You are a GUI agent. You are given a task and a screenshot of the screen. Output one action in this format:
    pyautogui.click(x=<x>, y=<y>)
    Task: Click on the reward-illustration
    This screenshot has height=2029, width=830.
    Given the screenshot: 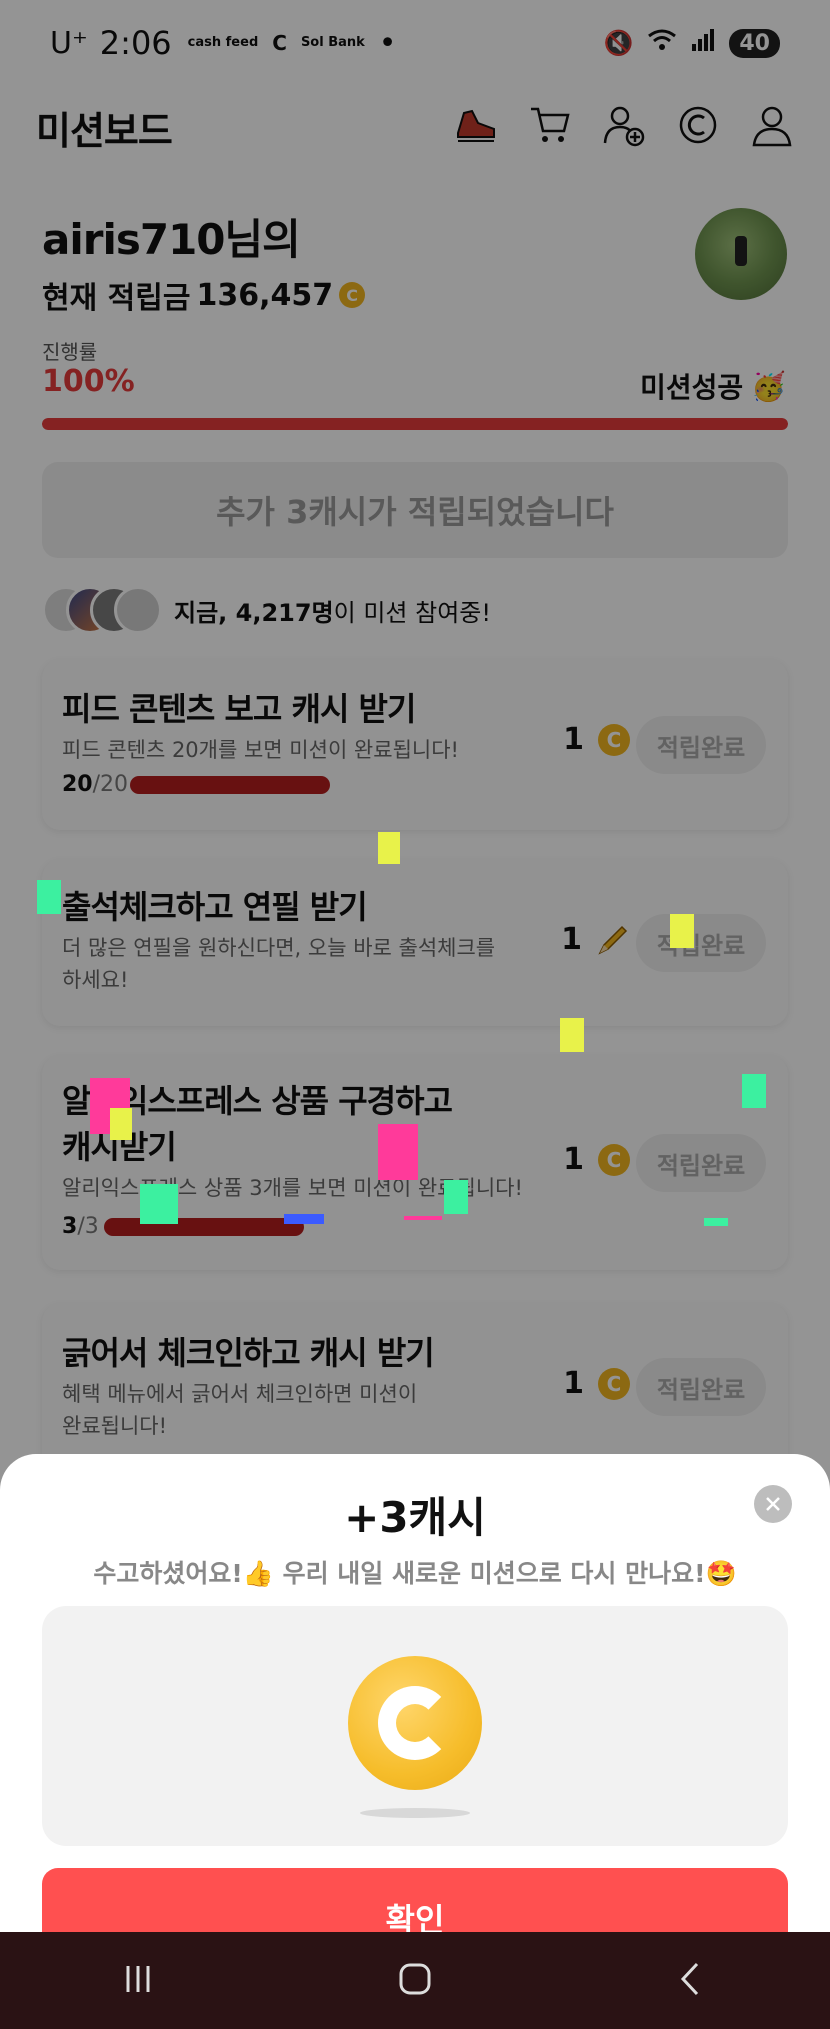 What is the action you would take?
    pyautogui.click(x=415, y=1726)
    